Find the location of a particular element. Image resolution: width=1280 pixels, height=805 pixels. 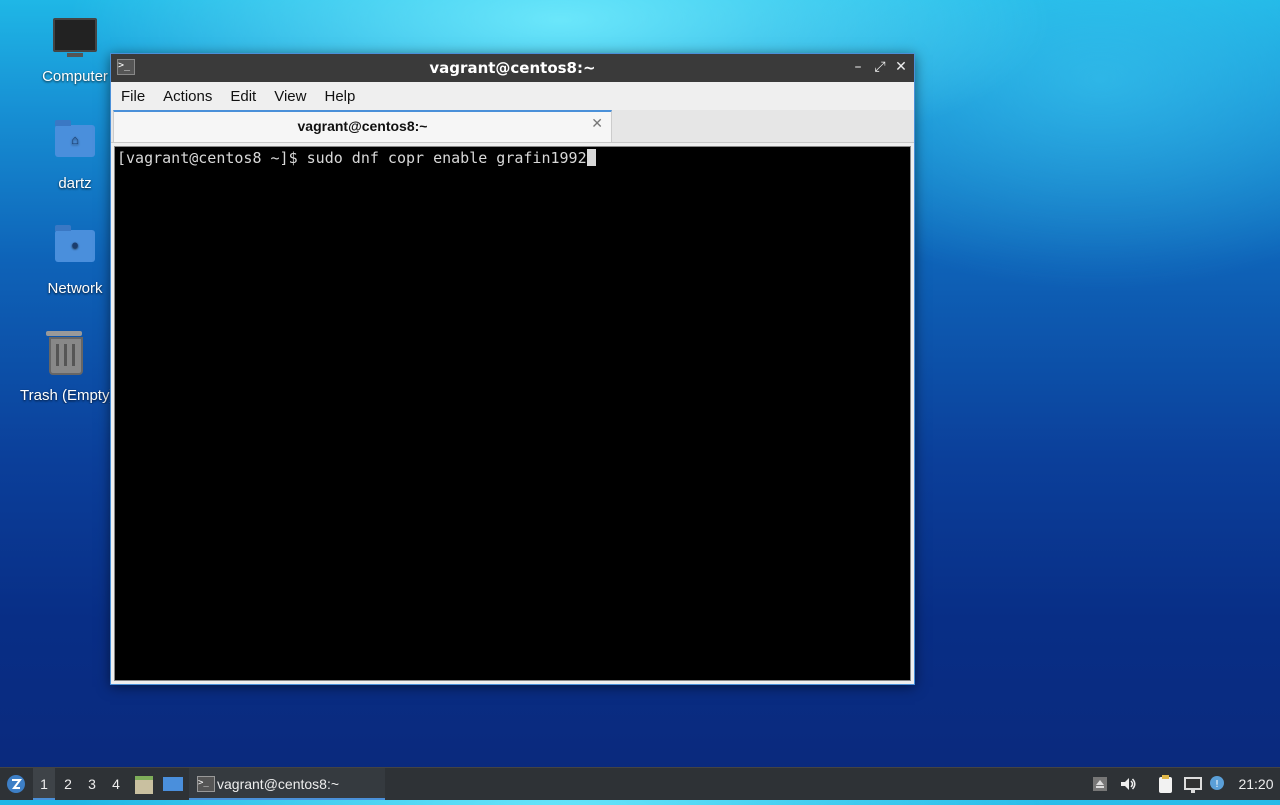

minimize-button: – is located at coordinates (858, 67).